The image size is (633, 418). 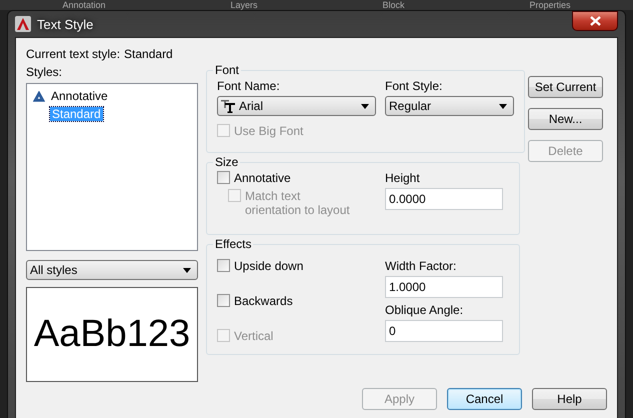 What do you see at coordinates (148, 54) in the screenshot?
I see `current-style-value: Standard` at bounding box center [148, 54].